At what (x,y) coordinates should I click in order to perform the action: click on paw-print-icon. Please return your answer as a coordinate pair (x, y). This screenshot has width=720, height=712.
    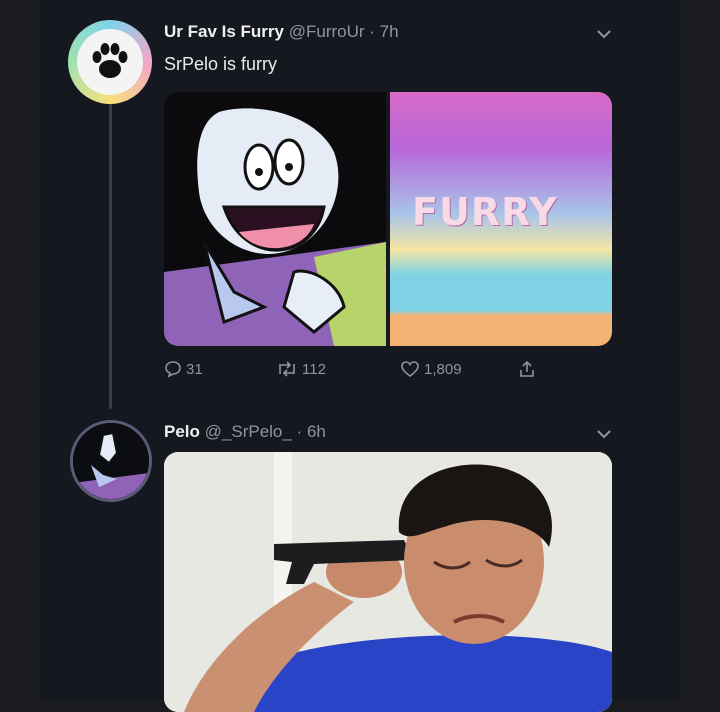
    Looking at the image, I should click on (110, 62).